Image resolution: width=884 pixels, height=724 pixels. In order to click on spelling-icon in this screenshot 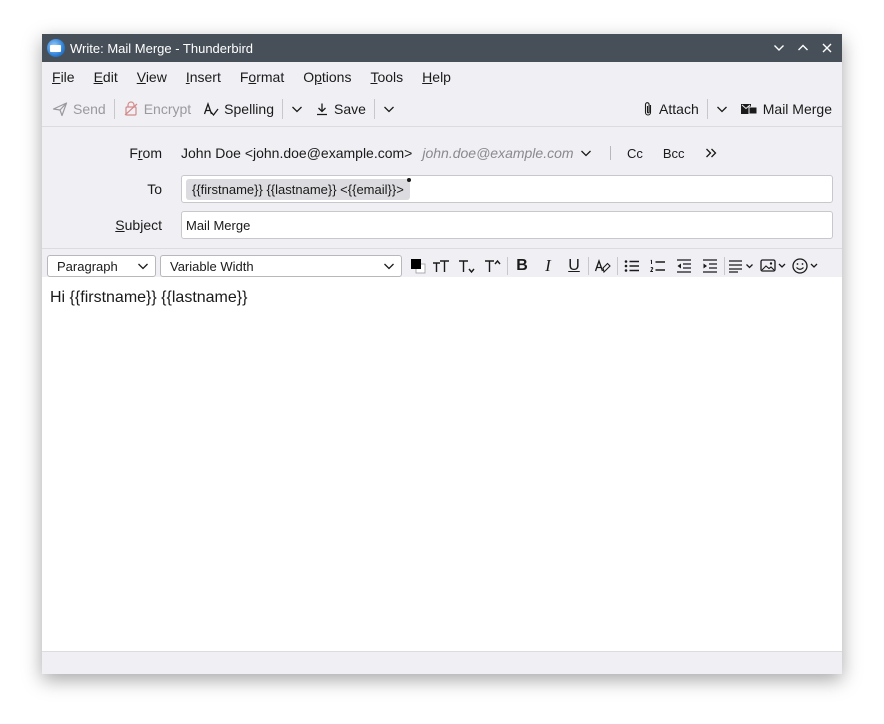, I will do `click(211, 109)`.